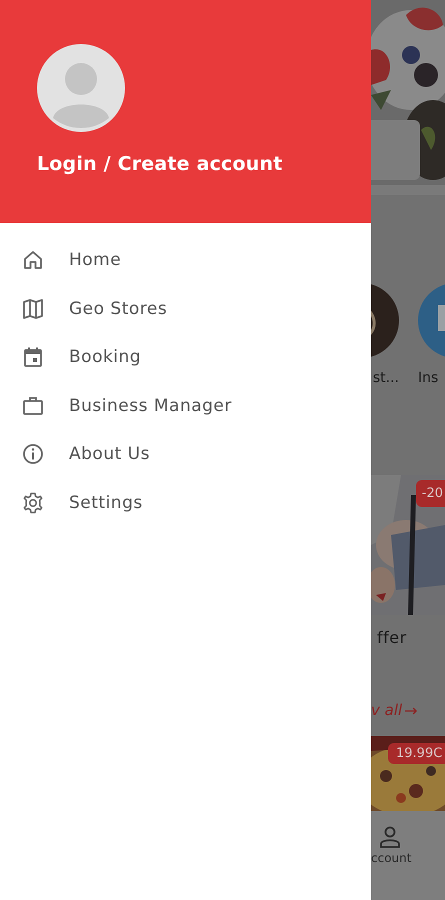 The width and height of the screenshot is (445, 900). I want to click on account-tab-label: ccount, so click(391, 858).